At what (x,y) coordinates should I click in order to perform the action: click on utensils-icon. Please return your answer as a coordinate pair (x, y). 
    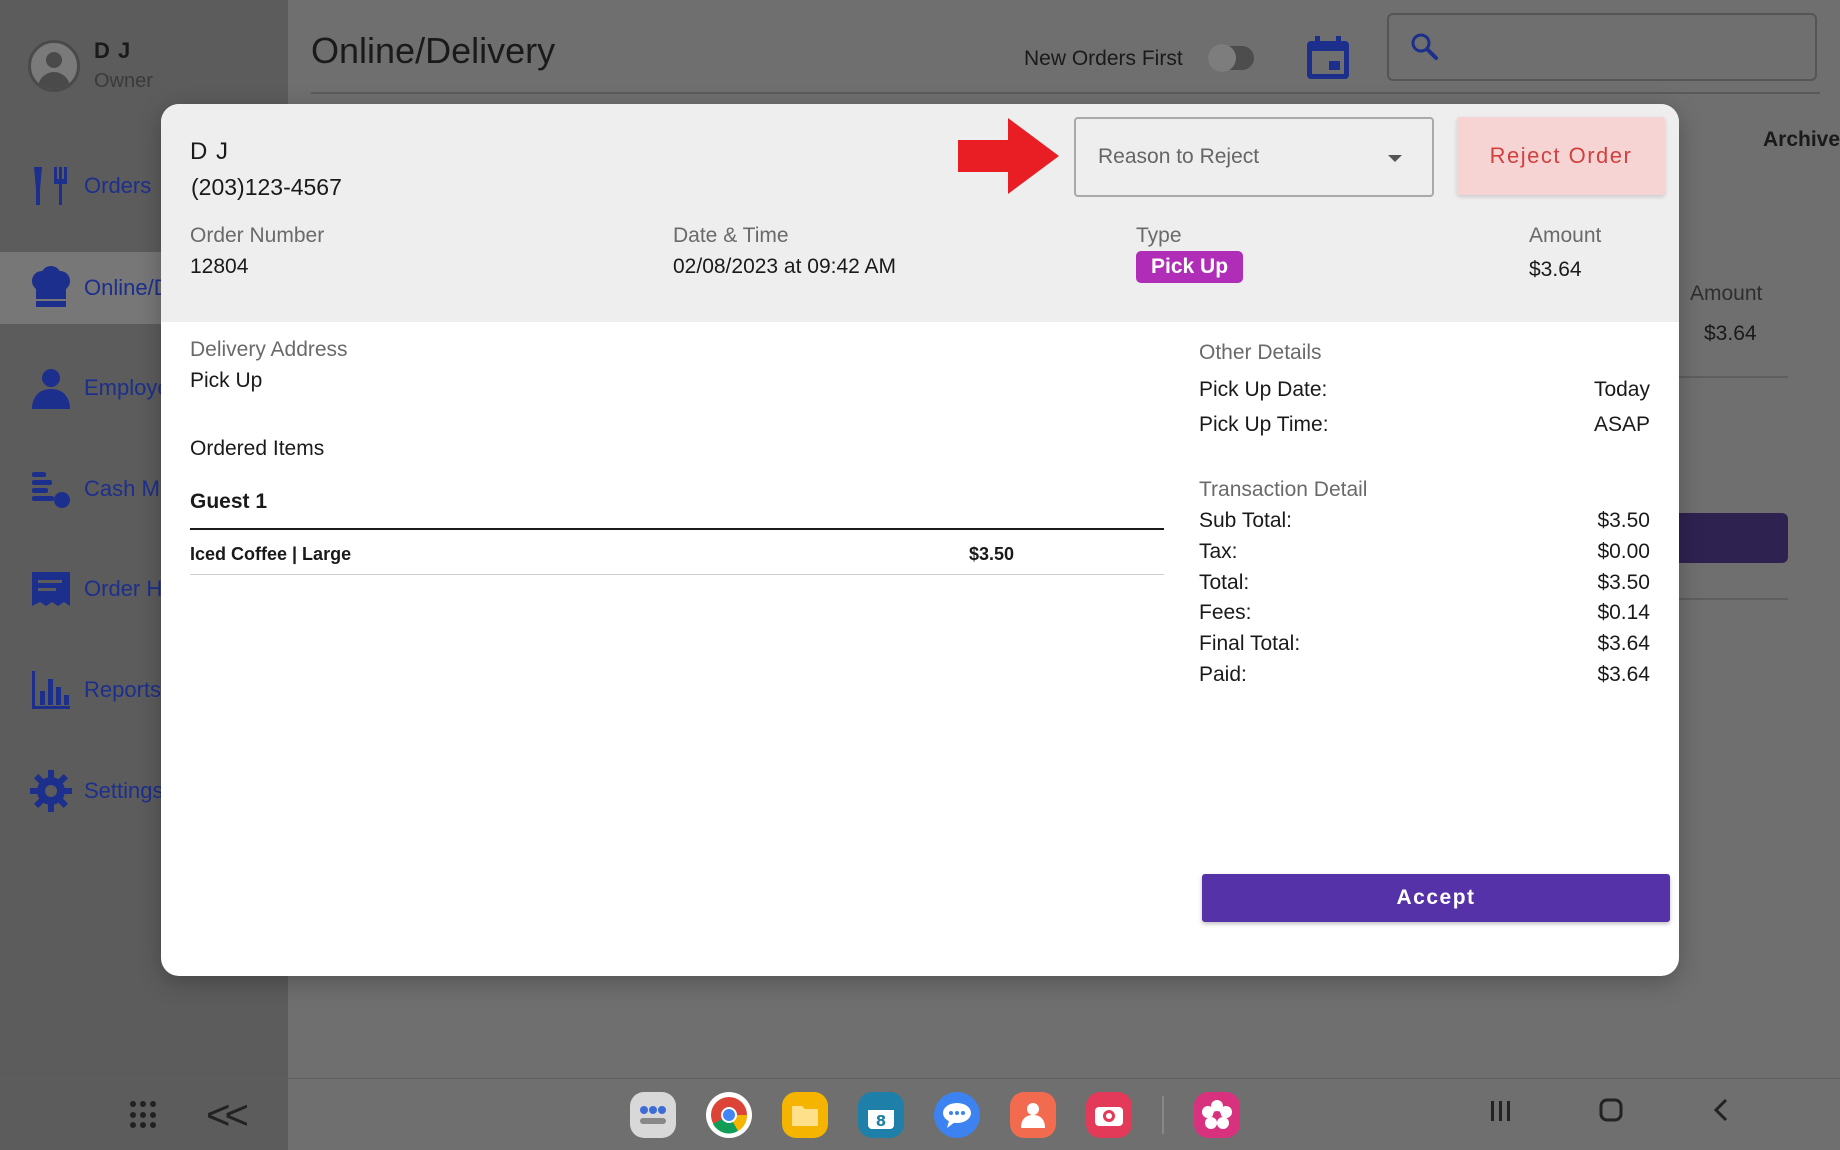
    Looking at the image, I should click on (51, 186).